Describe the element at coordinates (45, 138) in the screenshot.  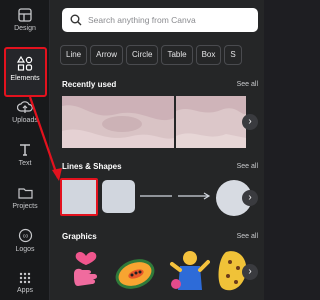
I see `annotation-arrow` at that location.